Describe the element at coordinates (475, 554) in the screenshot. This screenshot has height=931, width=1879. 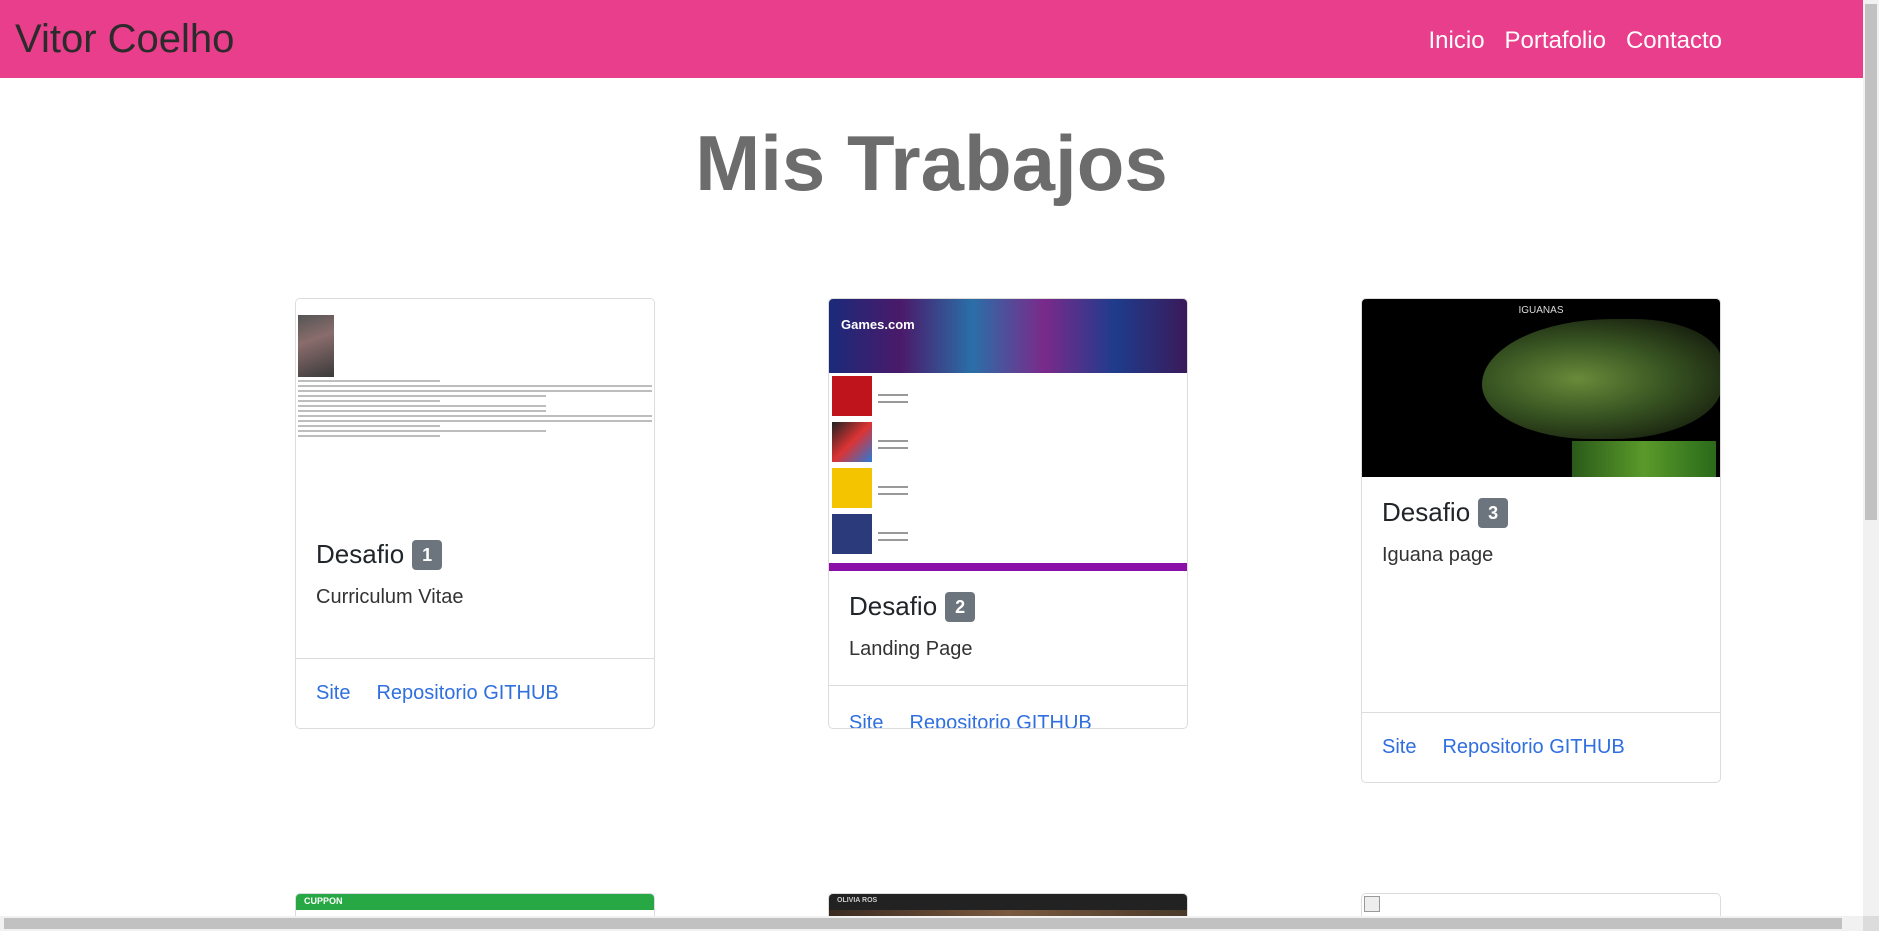
I see `card-title: Desafio 1` at that location.